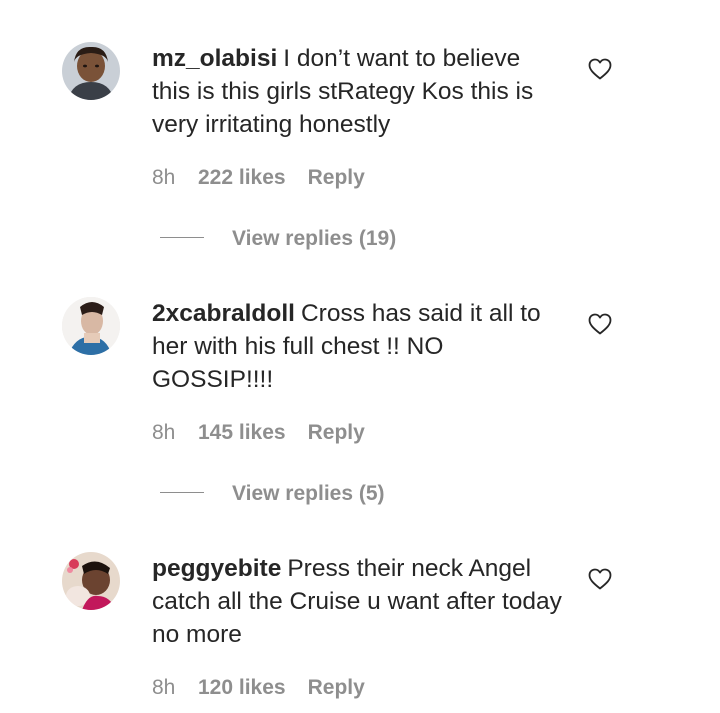 This screenshot has height=713, width=720. I want to click on comment-username: peggyebite, so click(216, 568).